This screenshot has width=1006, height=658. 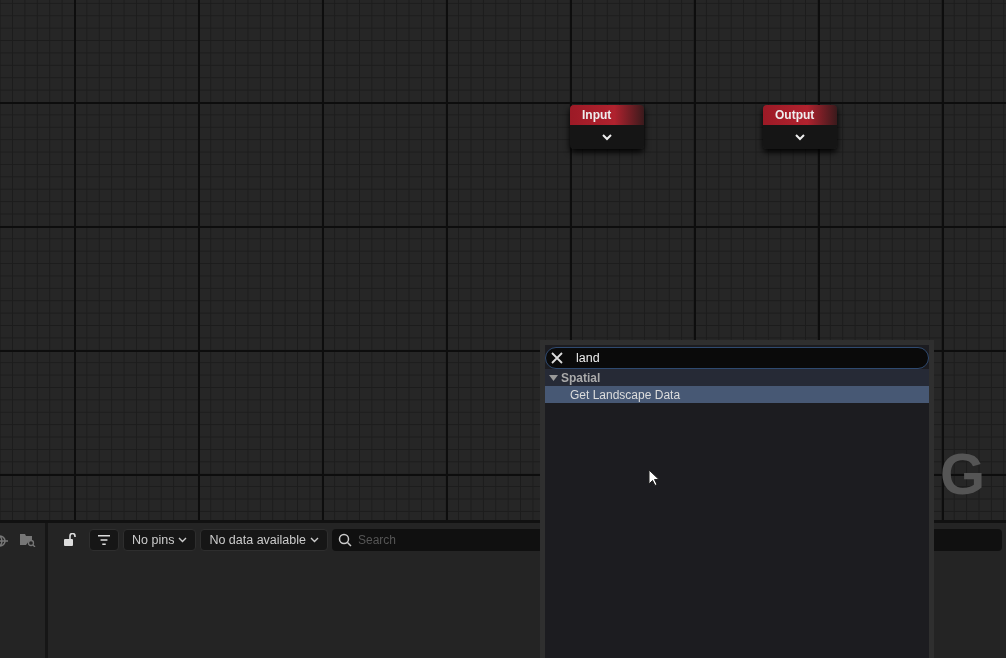 I want to click on graph-corner-text: G, so click(x=962, y=473).